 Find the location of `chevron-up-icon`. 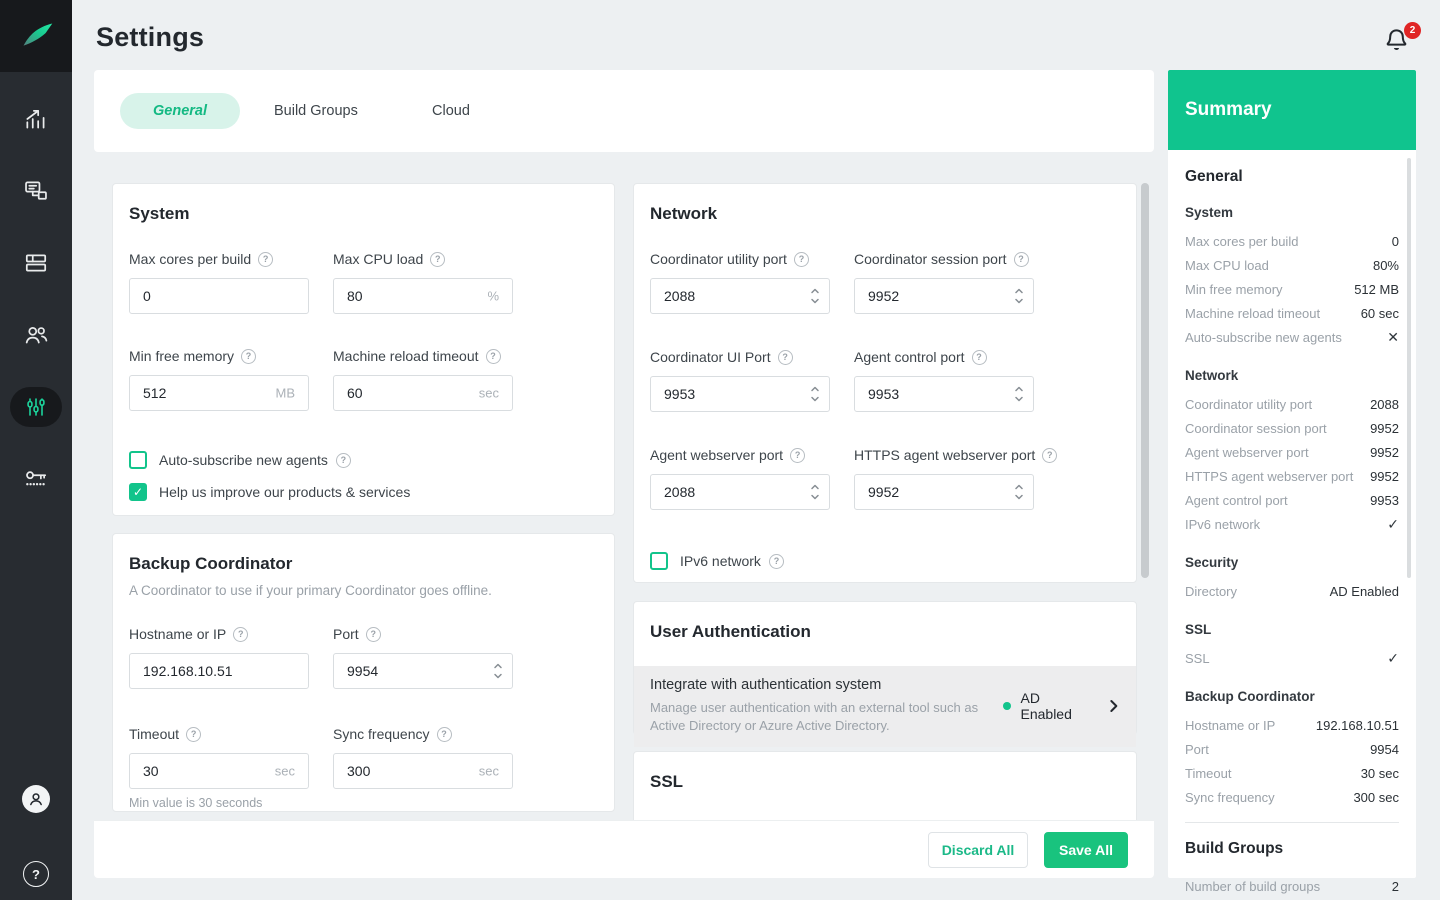

chevron-up-icon is located at coordinates (1019, 389).